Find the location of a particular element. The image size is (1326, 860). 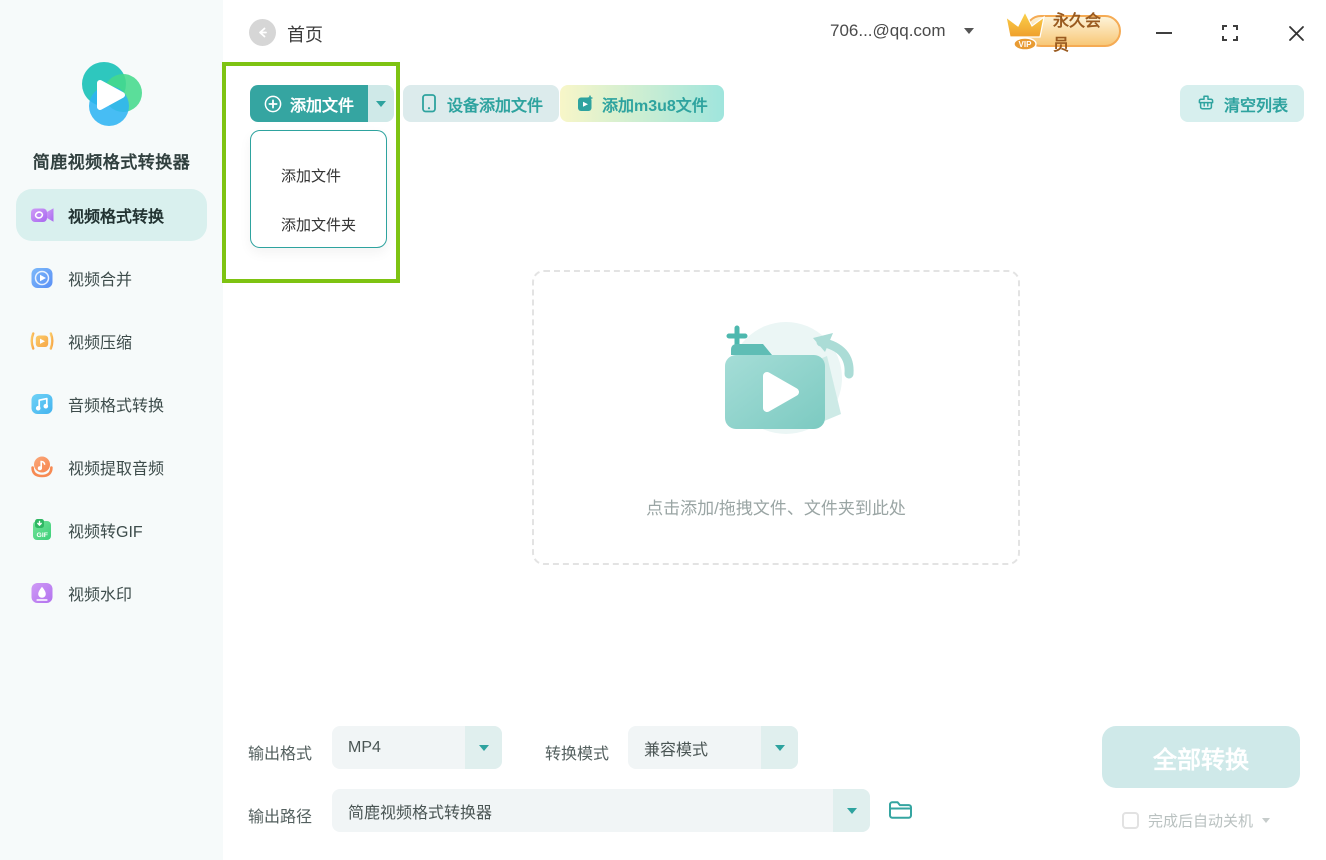

mode-select-arrow is located at coordinates (779, 747).